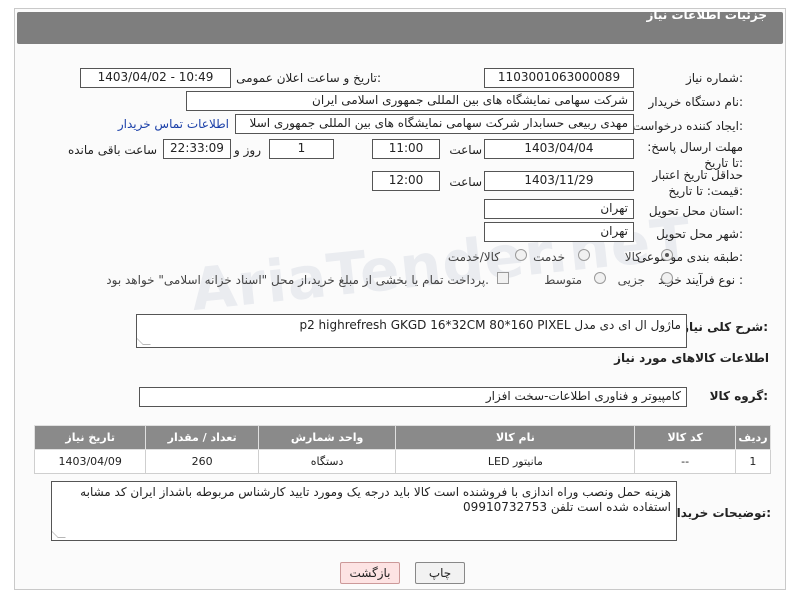 This screenshot has height=598, width=789. What do you see at coordinates (515, 461) in the screenshot?
I see `cell-name: مانیتور LED` at bounding box center [515, 461].